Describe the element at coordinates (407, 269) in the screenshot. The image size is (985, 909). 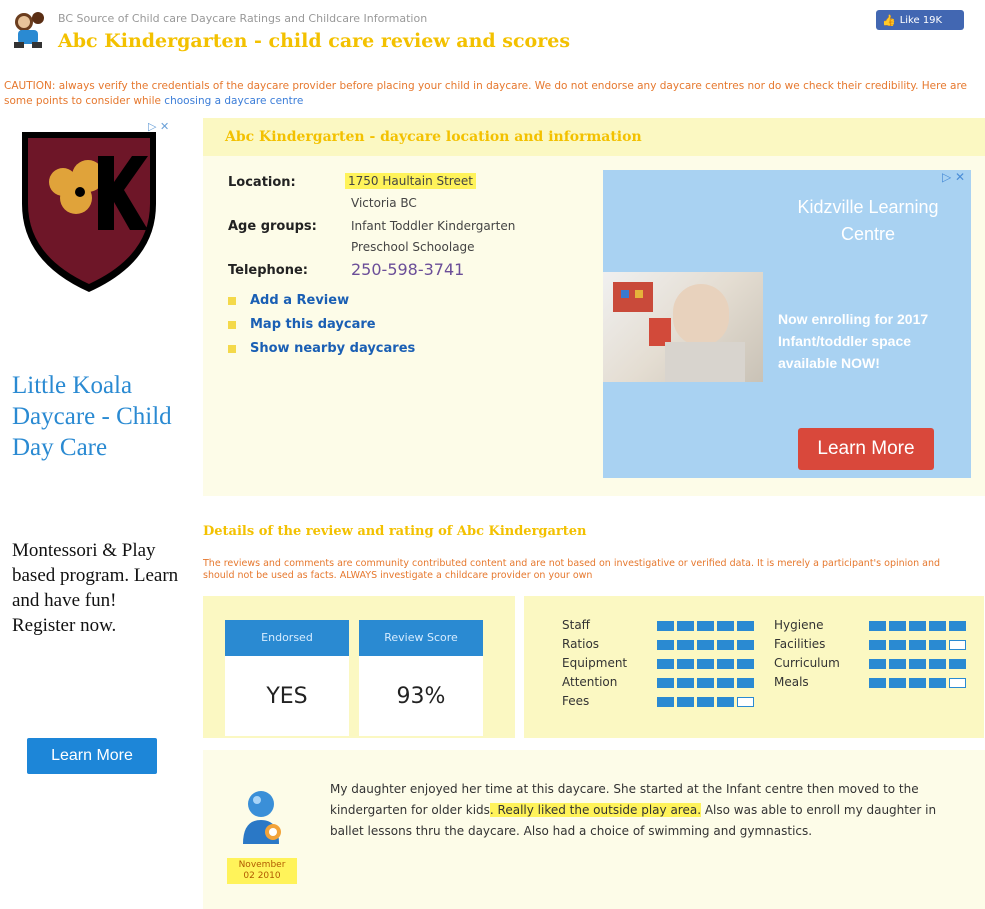
I see `telephone-number: 250-598-3741` at that location.